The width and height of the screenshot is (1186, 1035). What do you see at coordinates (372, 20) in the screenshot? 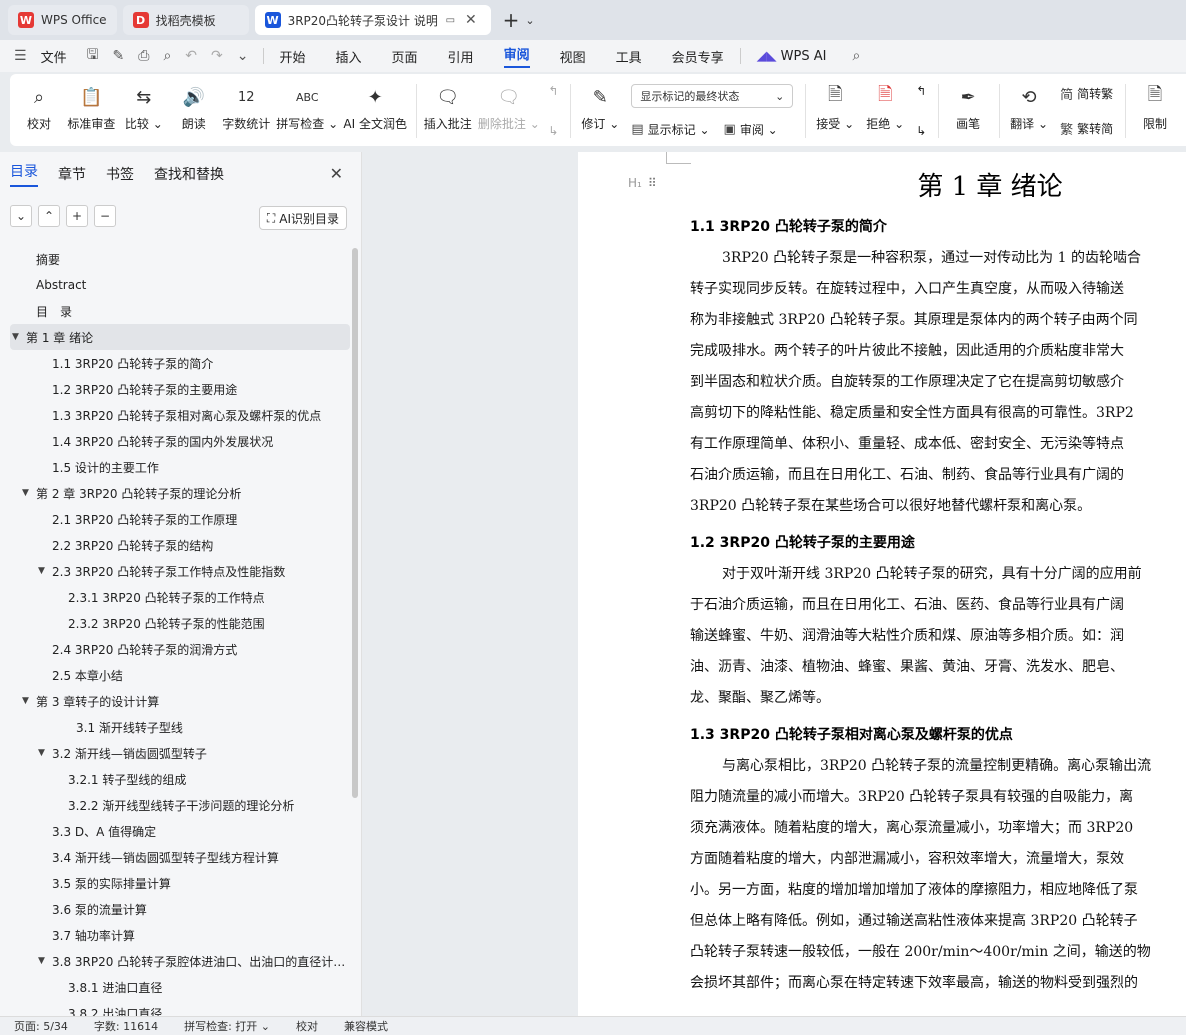
I see `tab-document: W 3RP20凸轮转子泵设计 说明书 ▭ ✕` at bounding box center [372, 20].